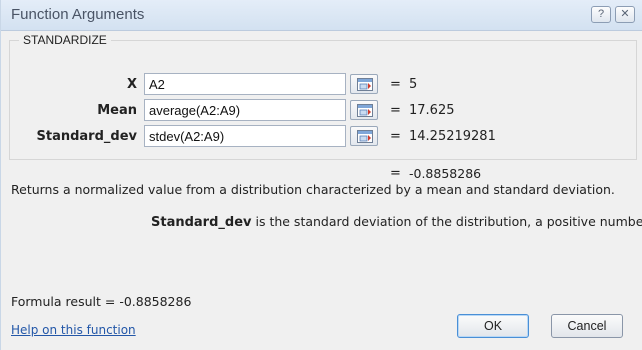  What do you see at coordinates (201, 222) in the screenshot?
I see `argument-help-name: Standard_dev` at bounding box center [201, 222].